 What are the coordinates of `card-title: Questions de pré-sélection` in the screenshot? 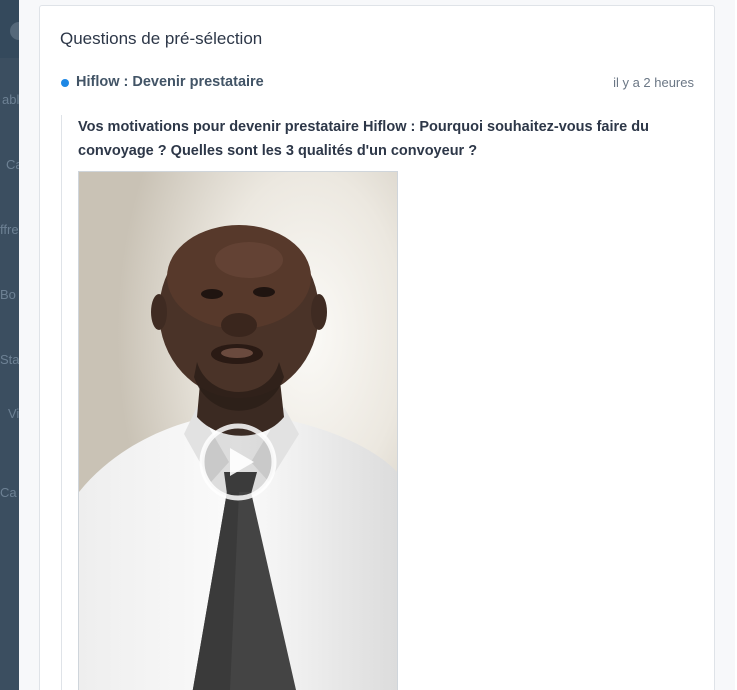 It's located at (161, 38).